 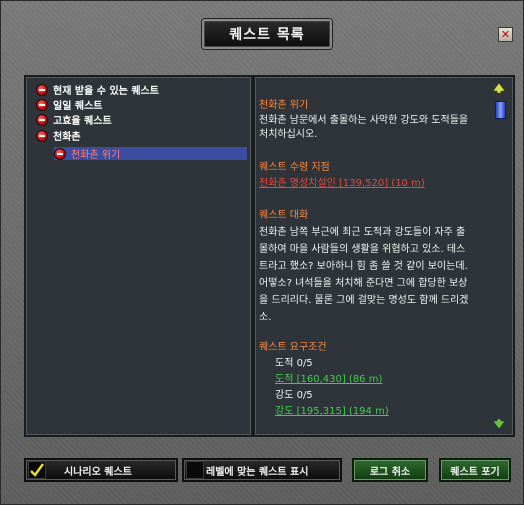 I want to click on requirement-bandit-location-link: 도적 [160,430] (86 m), so click(x=328, y=379).